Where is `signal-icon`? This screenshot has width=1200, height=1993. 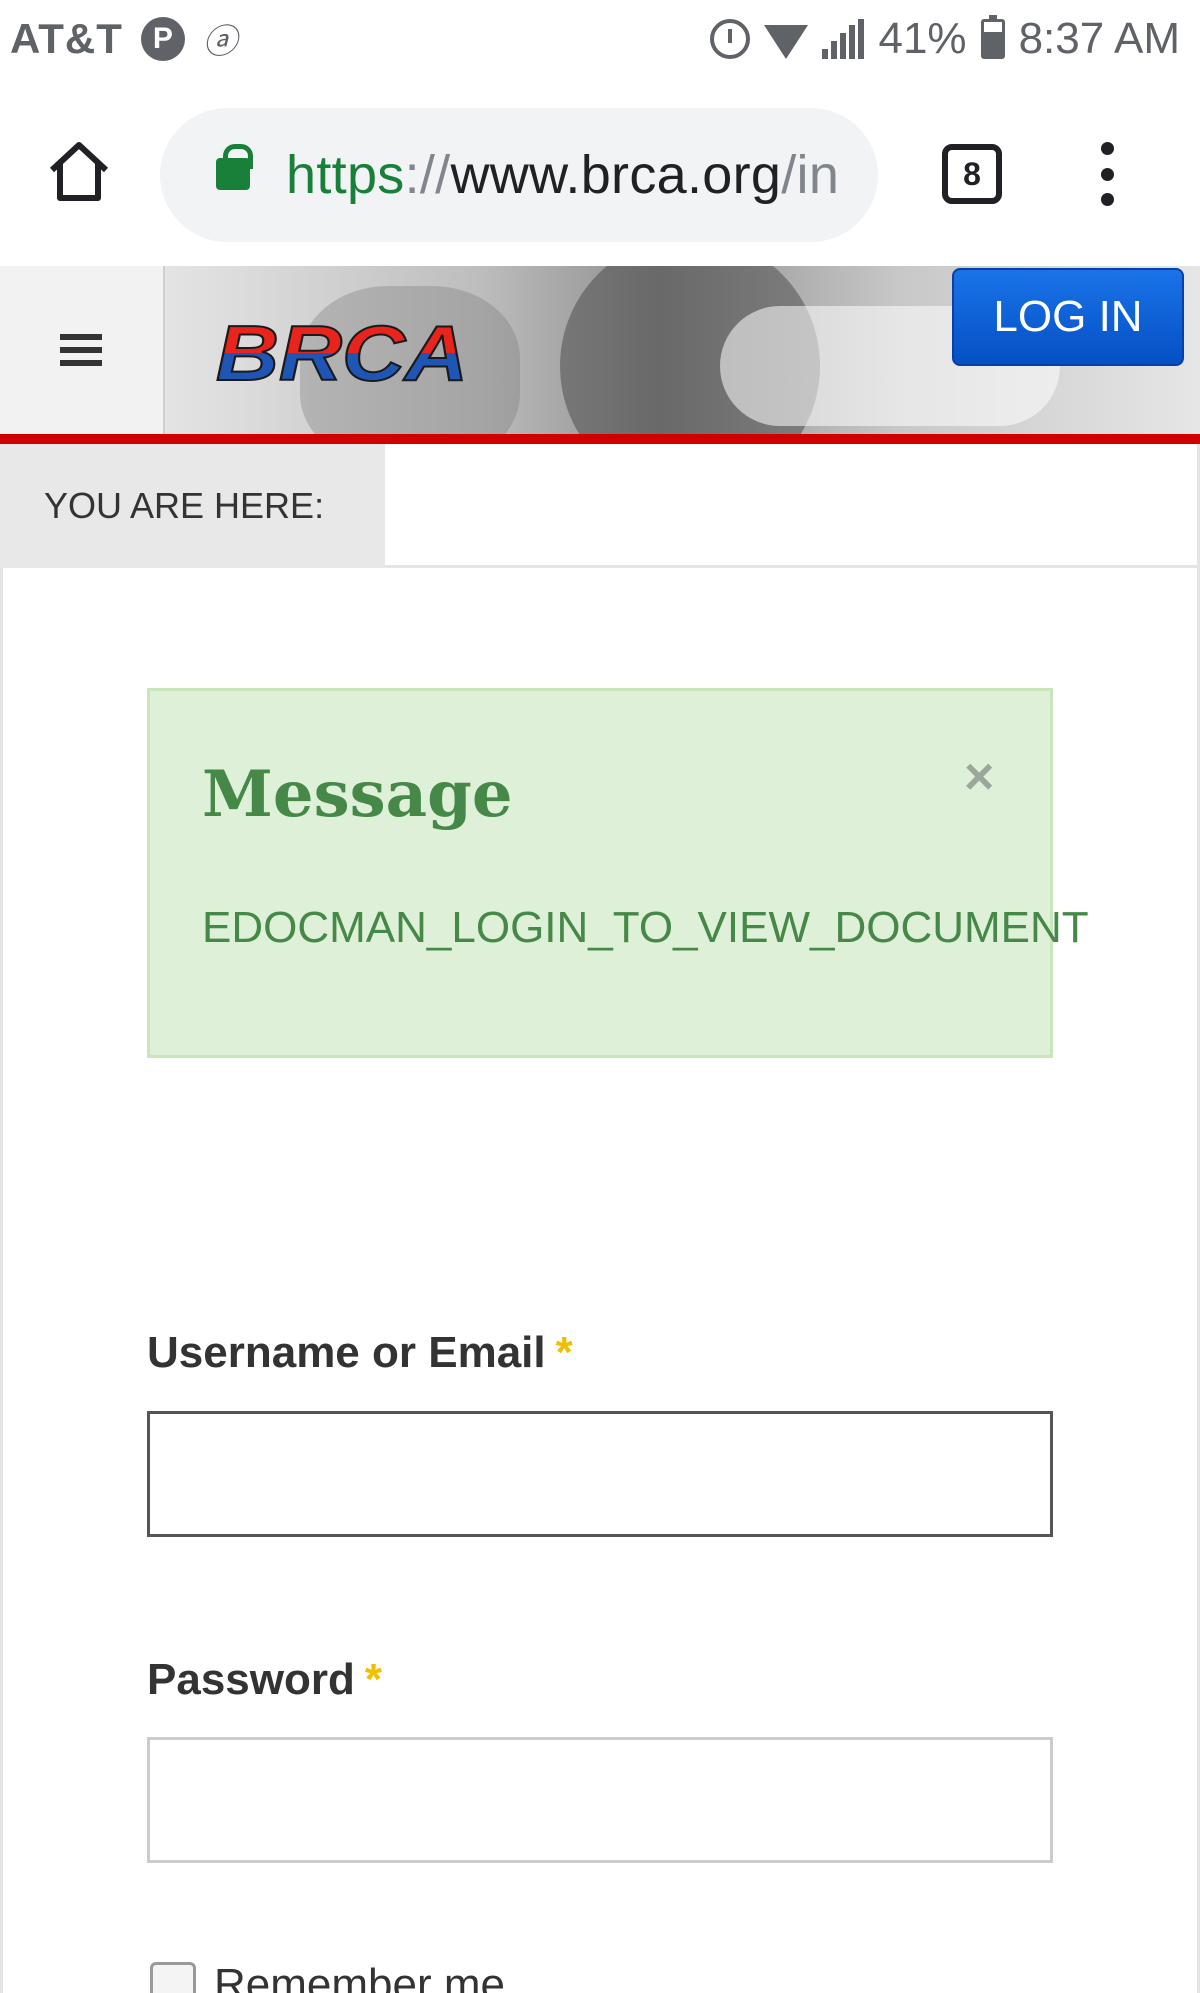 signal-icon is located at coordinates (843, 39).